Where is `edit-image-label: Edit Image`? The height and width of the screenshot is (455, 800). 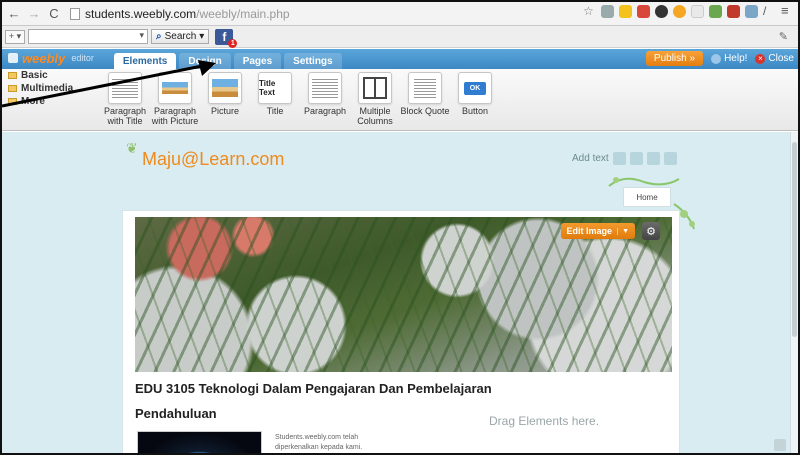
edit-image-label: Edit Image is located at coordinates (589, 231).